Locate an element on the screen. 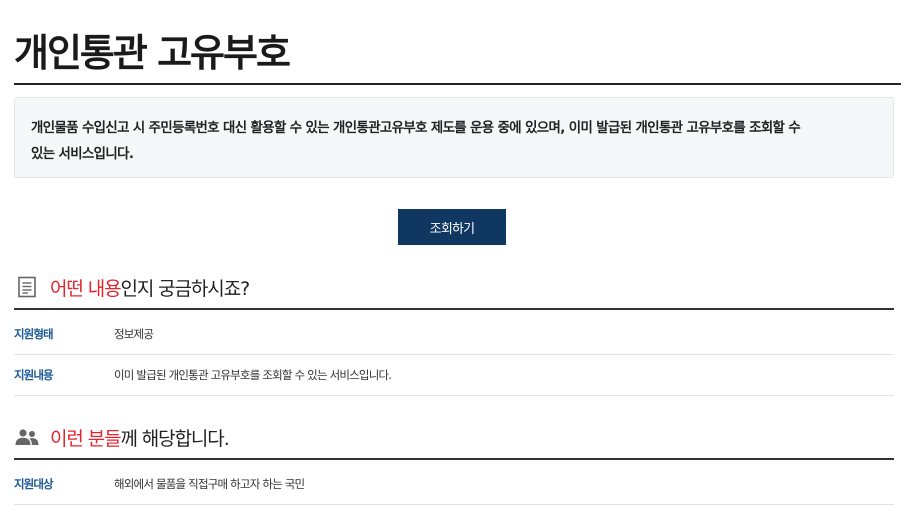 This screenshot has width=903, height=523. row-value: 정보제공 is located at coordinates (134, 334).